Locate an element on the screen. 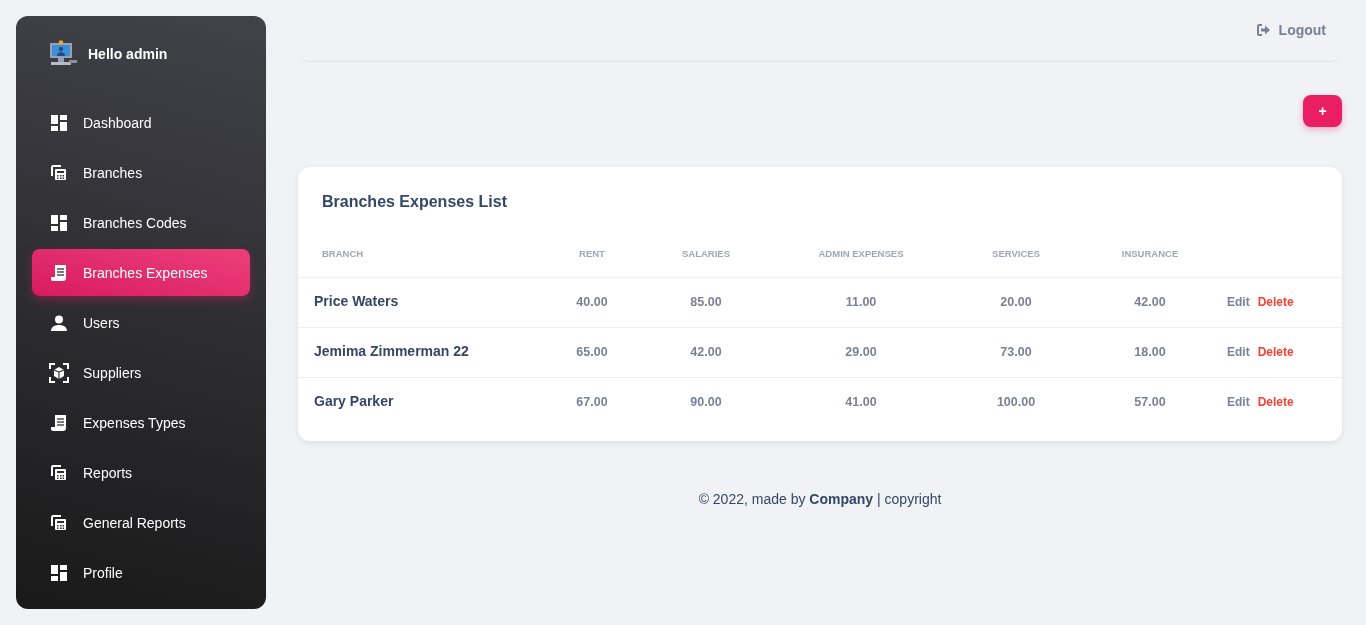  amount-cell: 18.00 is located at coordinates (1150, 352).